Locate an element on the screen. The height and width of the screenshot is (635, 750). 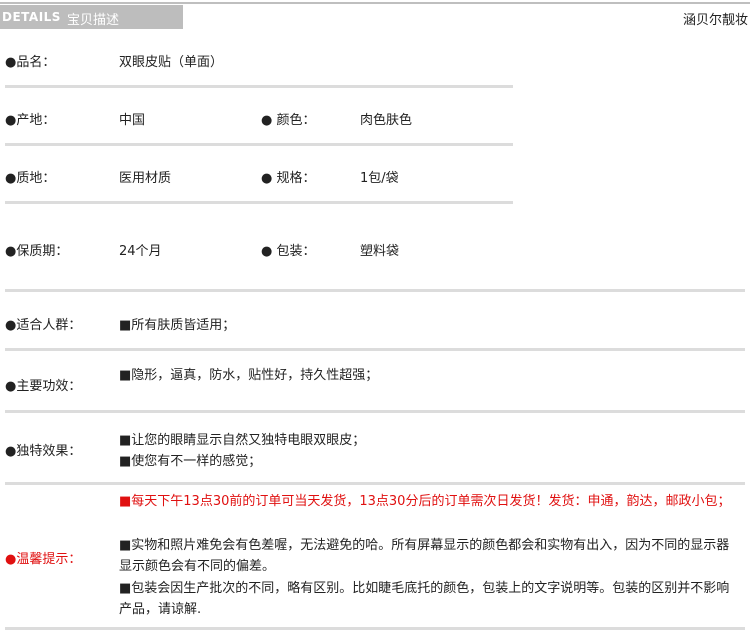
value-color: 肉色肤色 is located at coordinates (386, 120).